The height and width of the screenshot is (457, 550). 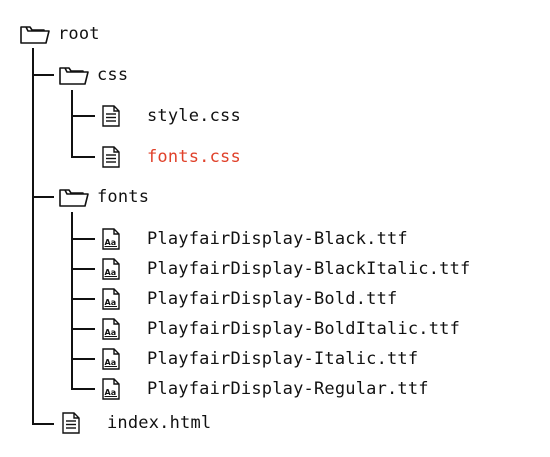 I want to click on tree-node-label: PlayfairDisplay-Regular.ttf, so click(x=288, y=389).